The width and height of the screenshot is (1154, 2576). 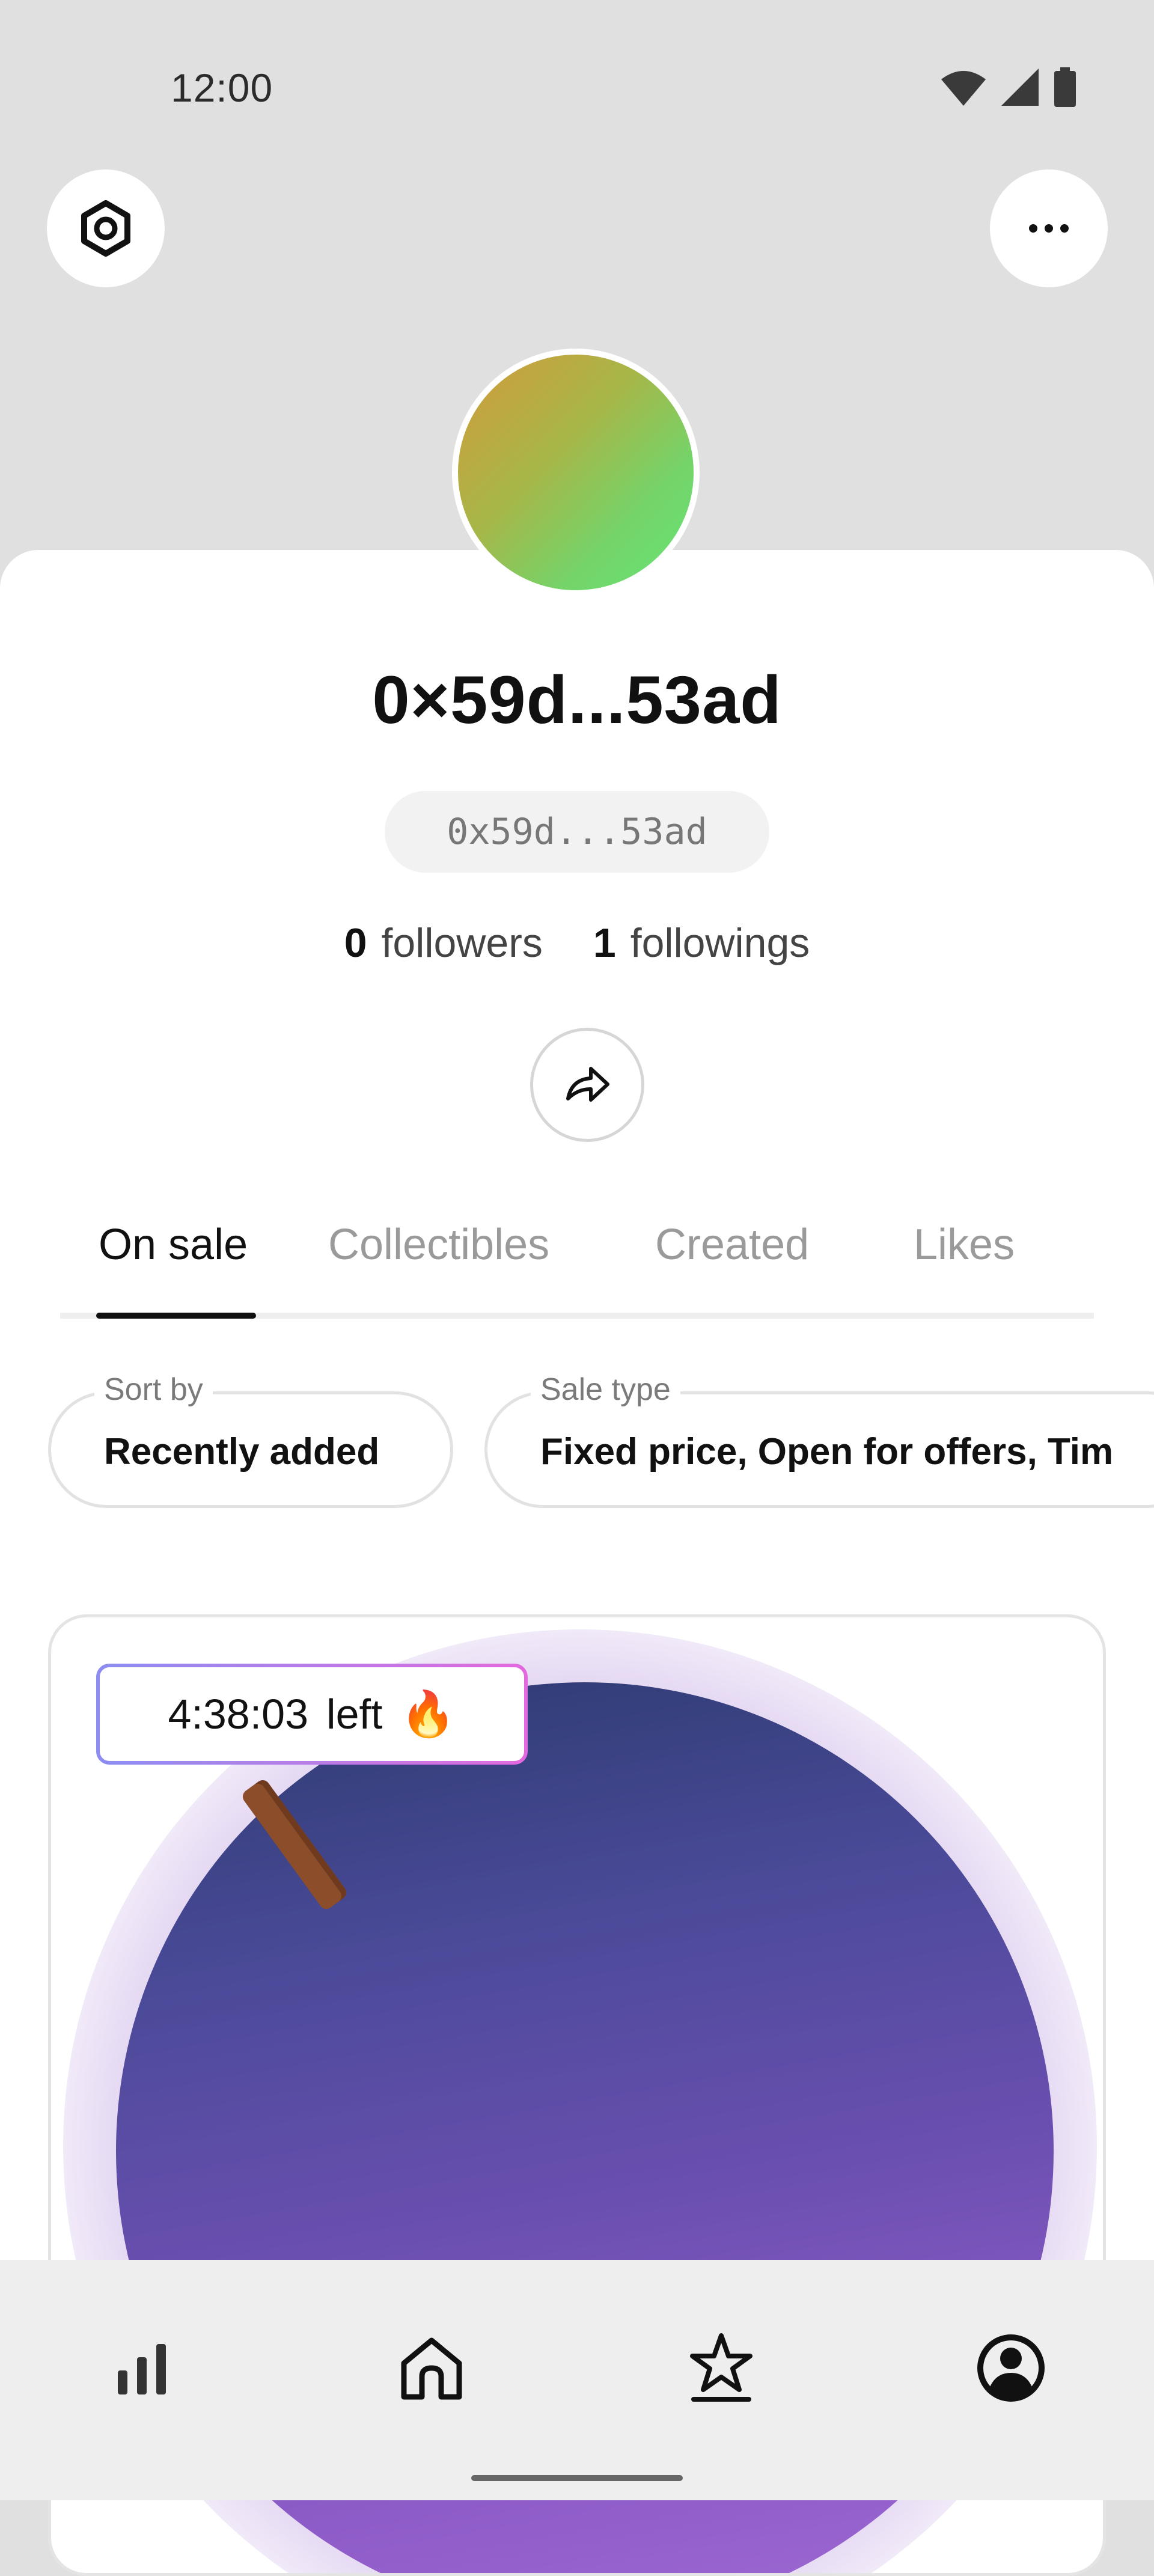 I want to click on share-icon, so click(x=587, y=1084).